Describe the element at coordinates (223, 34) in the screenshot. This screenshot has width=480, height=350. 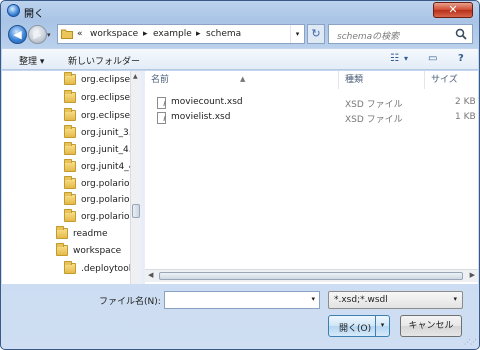
I see `breadcrumb-schema: schema` at that location.